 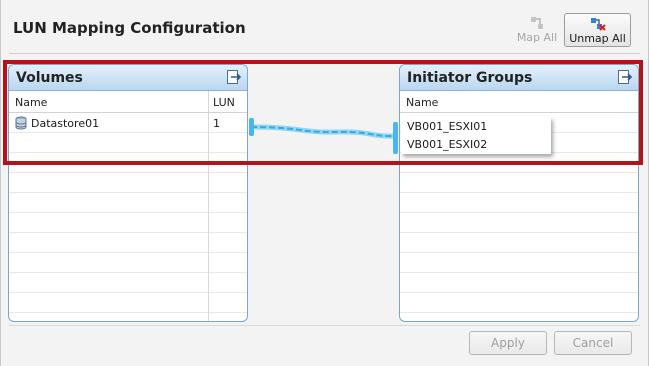 I want to click on unmap-all-icon, so click(x=598, y=24).